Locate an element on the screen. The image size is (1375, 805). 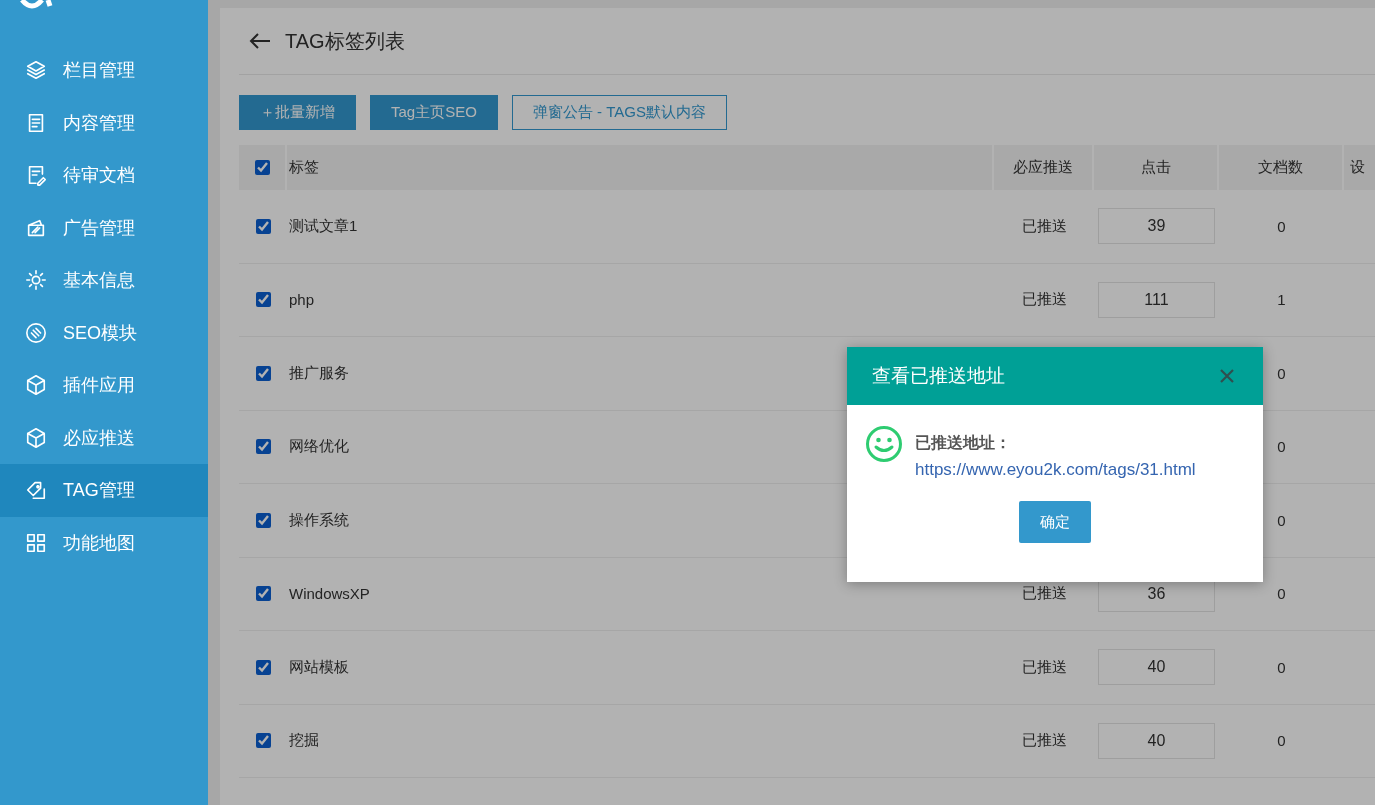
column-header: 必应推送 is located at coordinates (1044, 167).